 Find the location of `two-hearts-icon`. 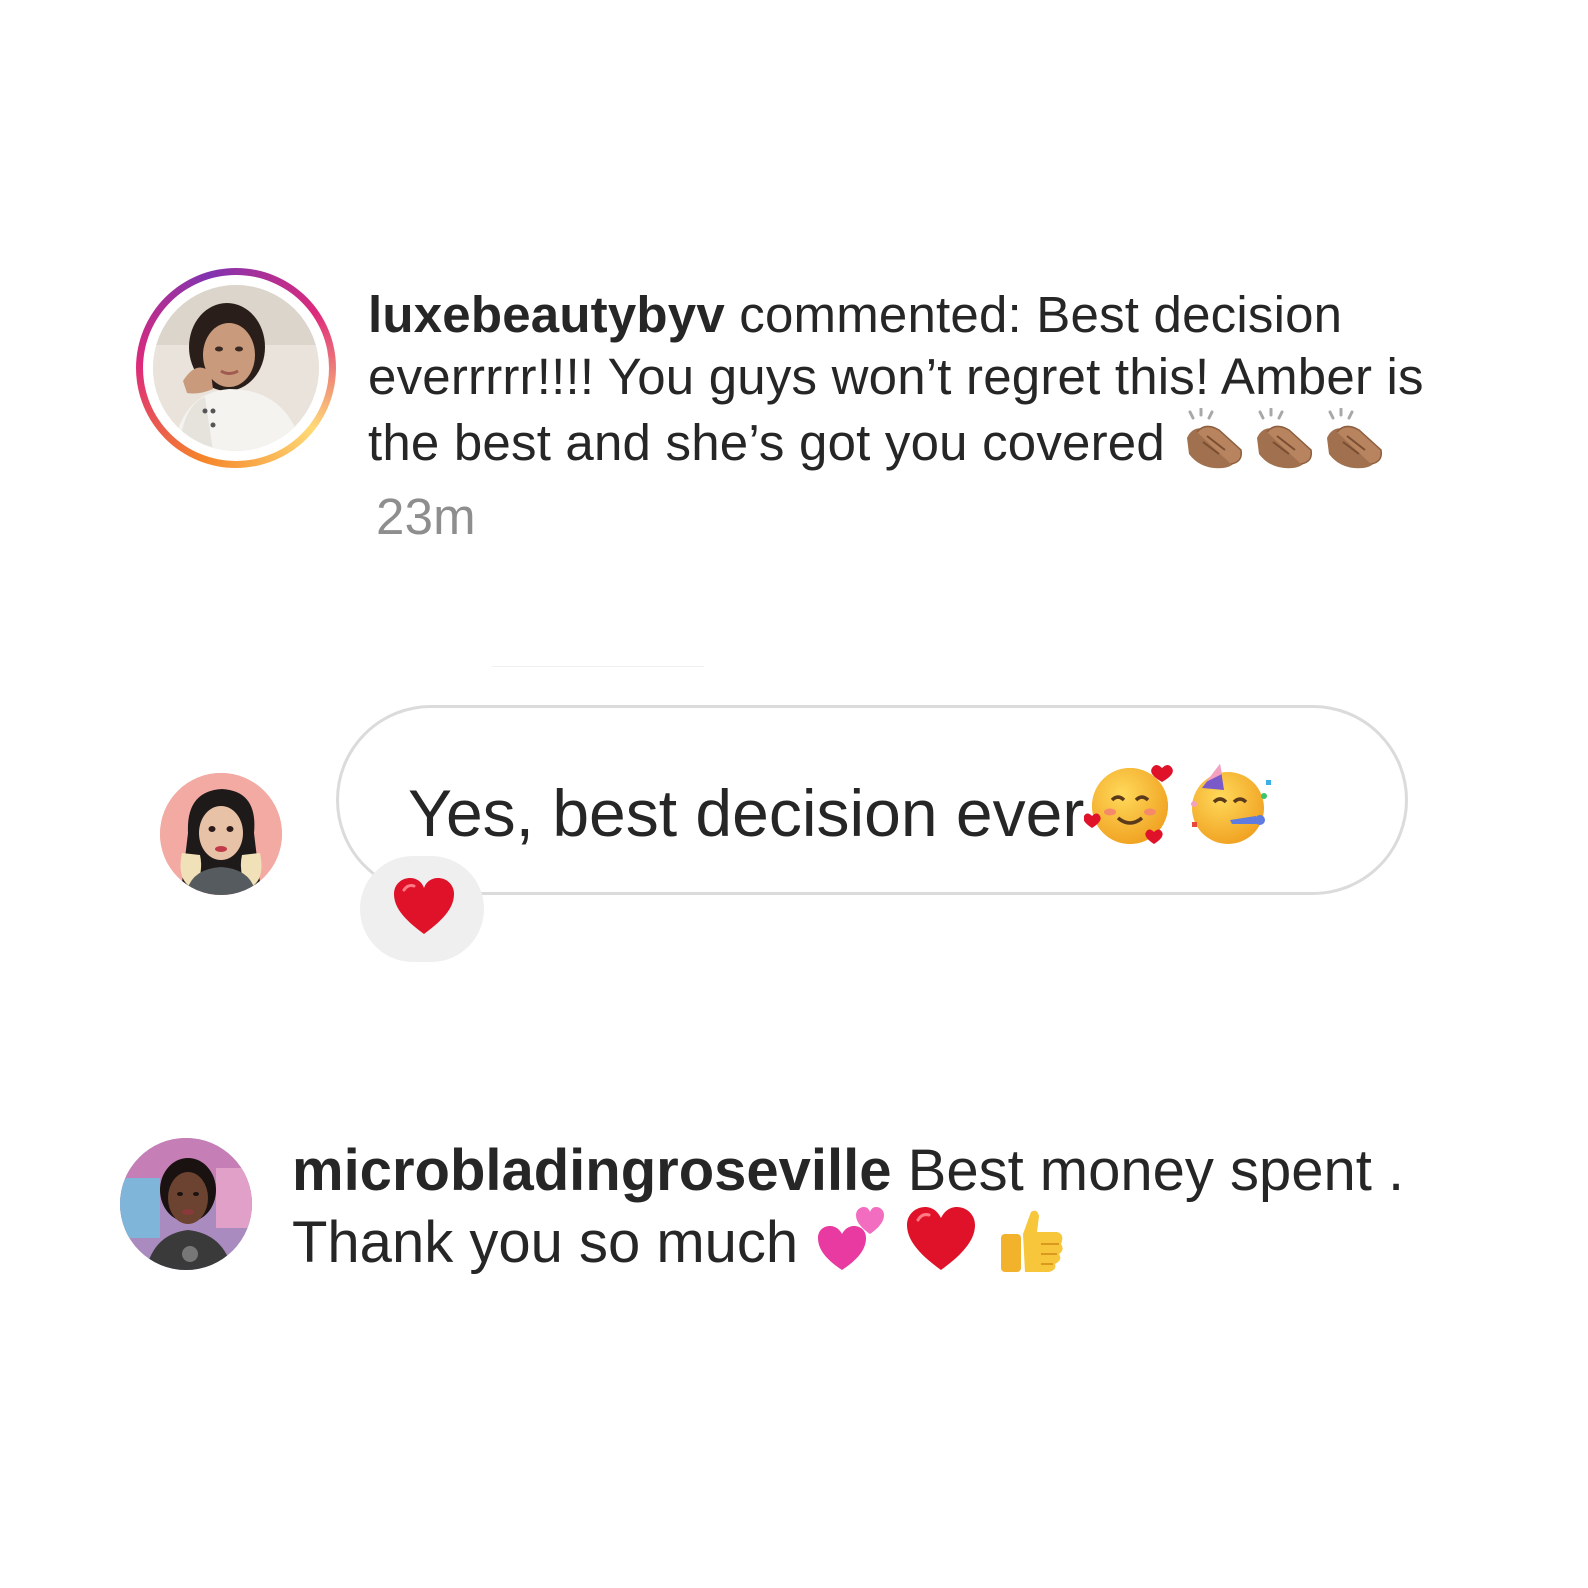

two-hearts-icon is located at coordinates (851, 1246).